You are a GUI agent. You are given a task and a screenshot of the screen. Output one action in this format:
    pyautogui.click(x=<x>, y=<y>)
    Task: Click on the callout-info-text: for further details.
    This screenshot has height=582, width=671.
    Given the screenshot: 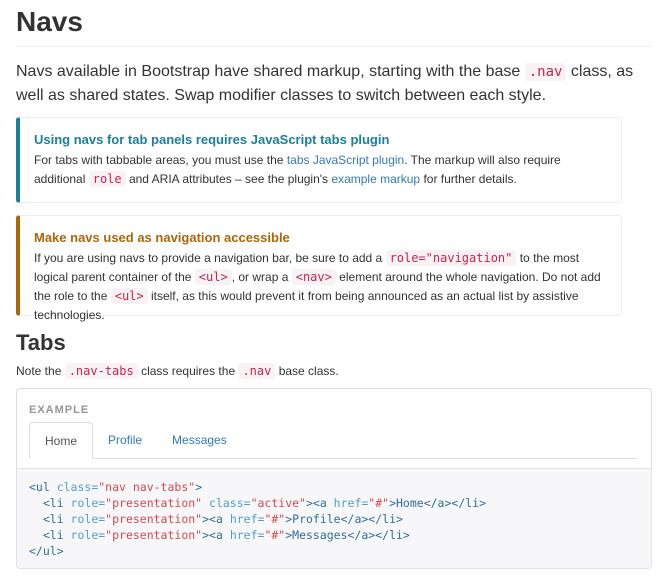 What is the action you would take?
    pyautogui.click(x=468, y=179)
    